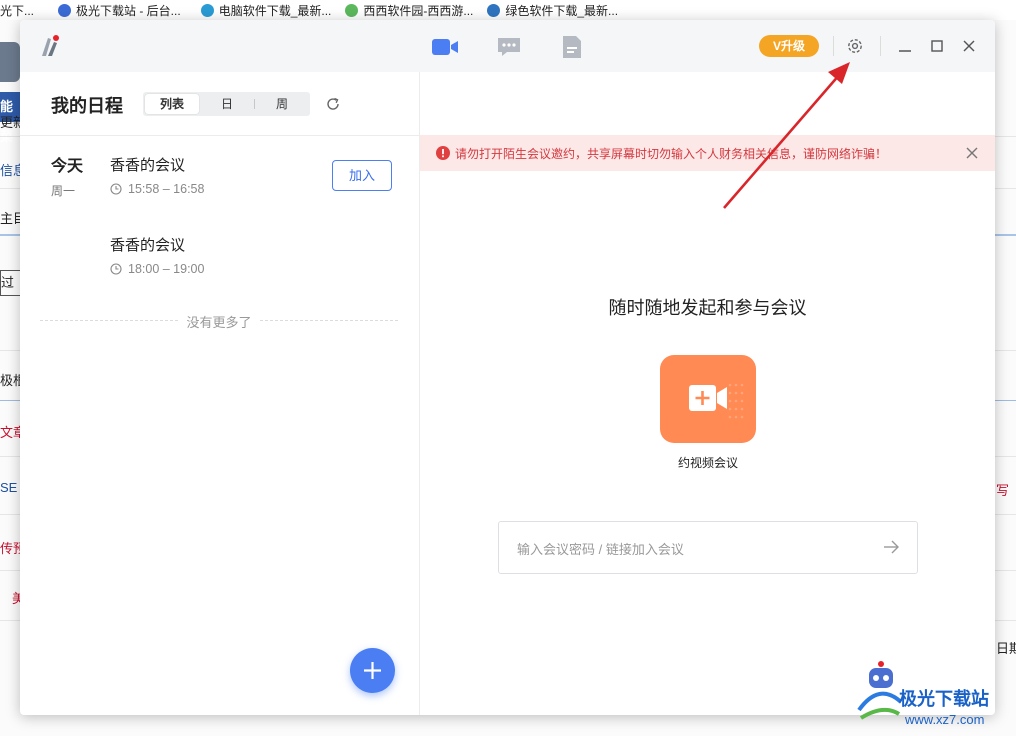  What do you see at coordinates (789, 46) in the screenshot?
I see `upgrade-button: V升级` at bounding box center [789, 46].